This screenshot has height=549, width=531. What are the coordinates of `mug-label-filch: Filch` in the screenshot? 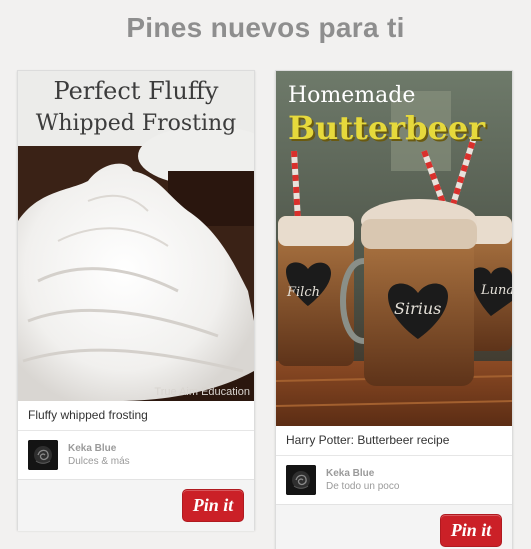 It's located at (303, 292).